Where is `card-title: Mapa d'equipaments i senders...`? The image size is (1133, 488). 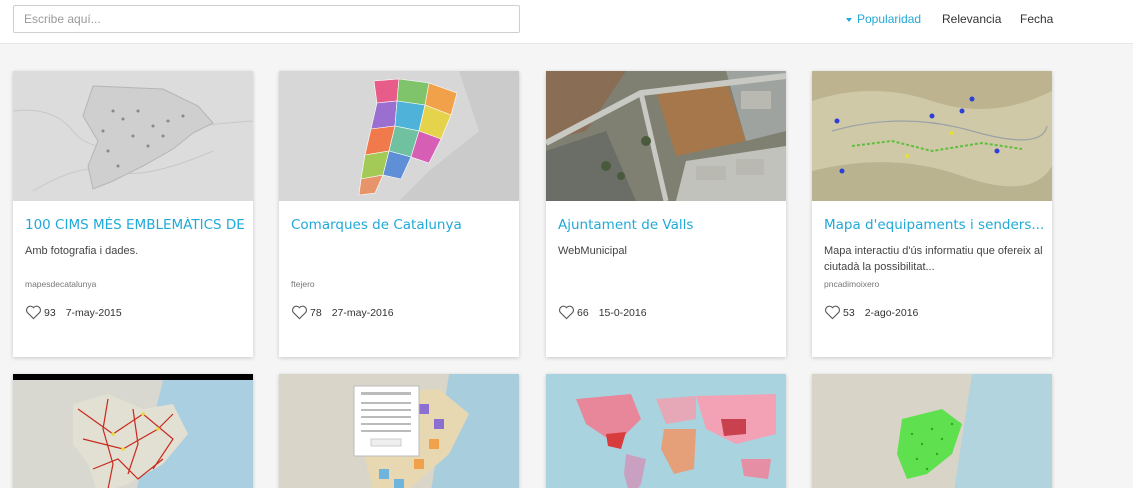 card-title: Mapa d'equipaments i senders... is located at coordinates (934, 225).